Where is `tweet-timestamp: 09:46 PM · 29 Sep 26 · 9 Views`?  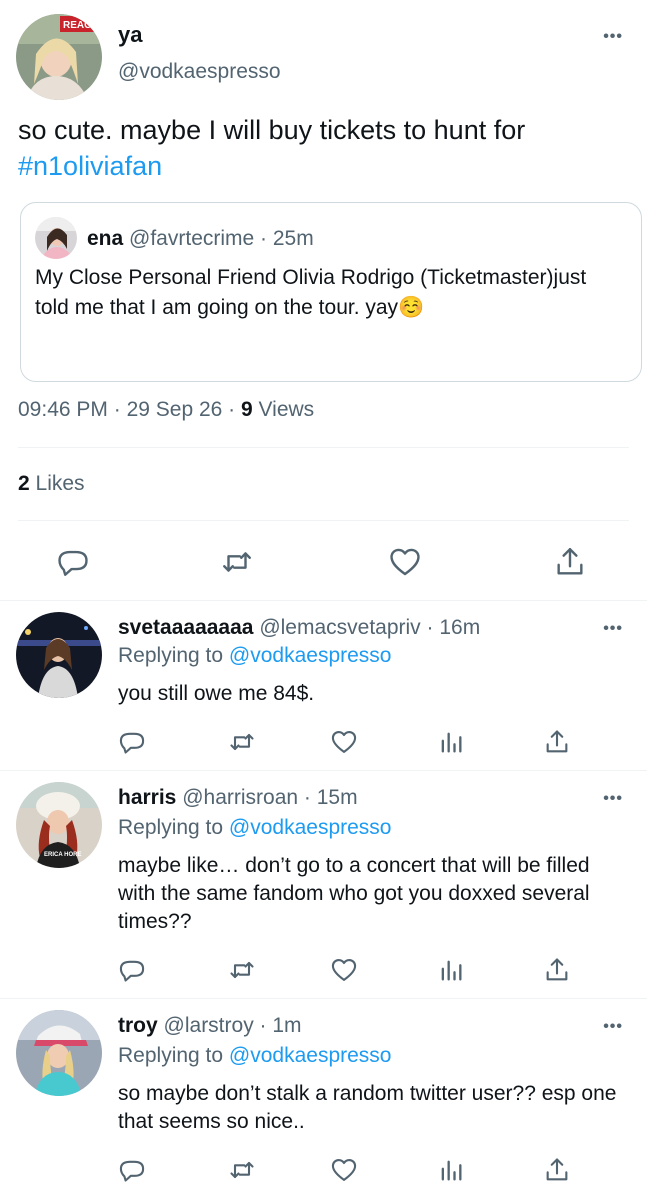
tweet-timestamp: 09:46 PM · 29 Sep 26 · 9 Views is located at coordinates (166, 410).